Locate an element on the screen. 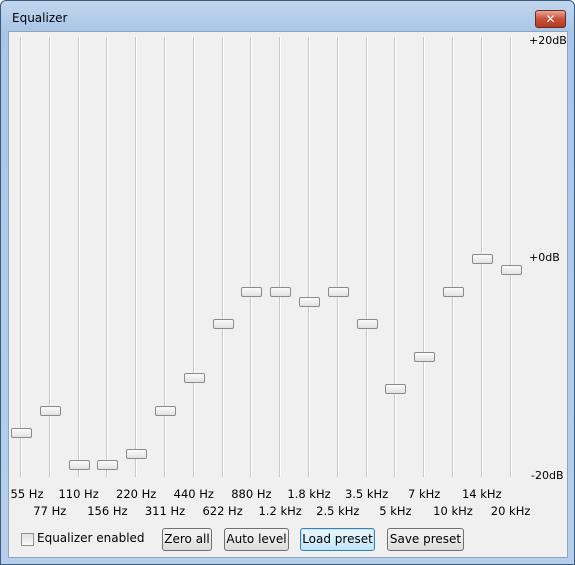  close-x-icon: ✕ is located at coordinates (550, 19).